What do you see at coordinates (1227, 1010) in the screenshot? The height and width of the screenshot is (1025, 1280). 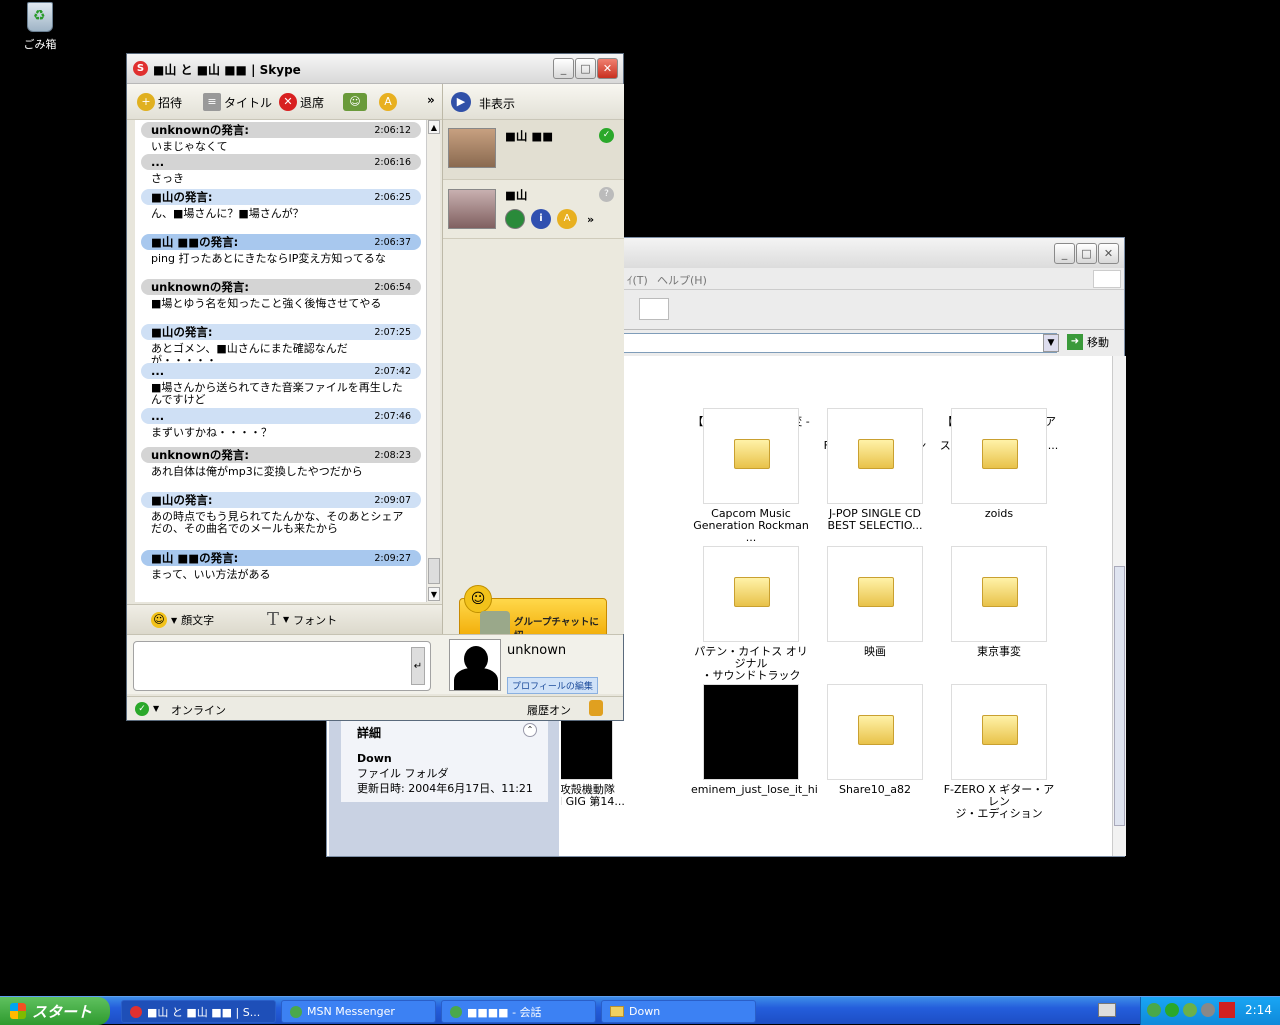 I see `antivirus-icon` at bounding box center [1227, 1010].